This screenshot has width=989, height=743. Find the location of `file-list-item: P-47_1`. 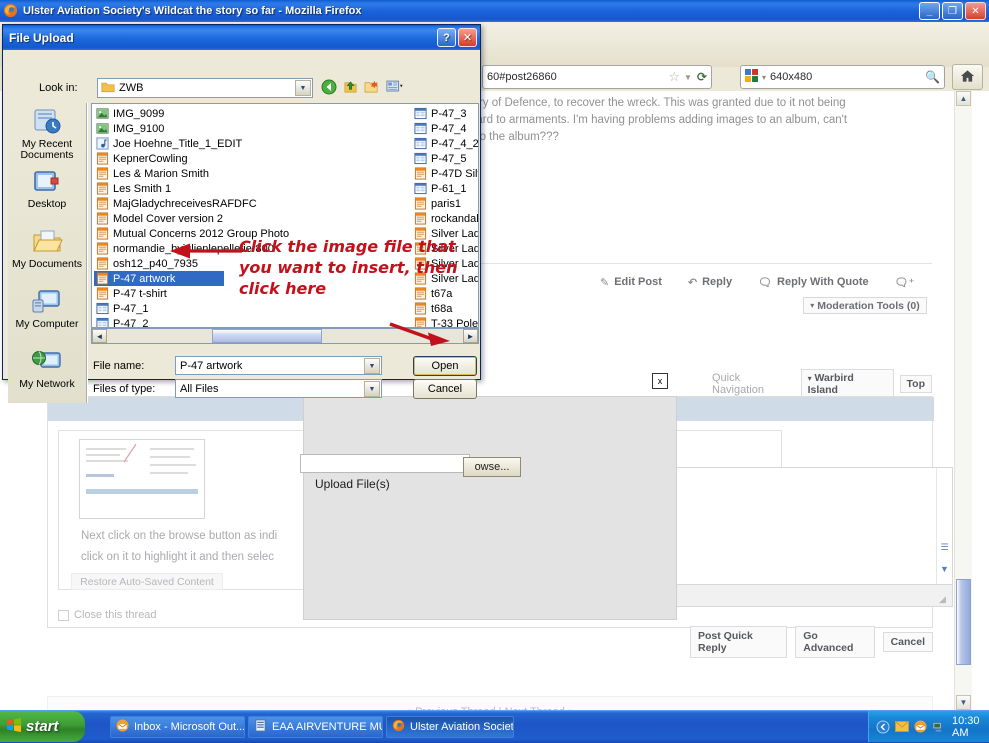

file-list-item: P-47_1 is located at coordinates (188, 308).